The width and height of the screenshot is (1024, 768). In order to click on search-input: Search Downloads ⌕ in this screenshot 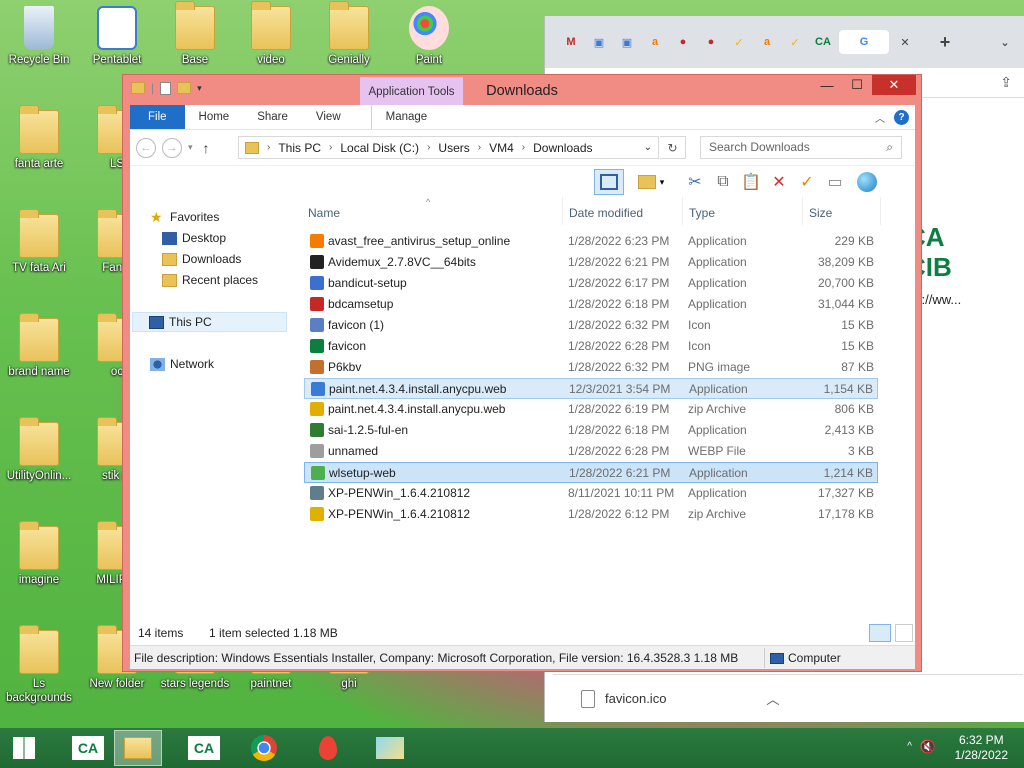, I will do `click(801, 147)`.